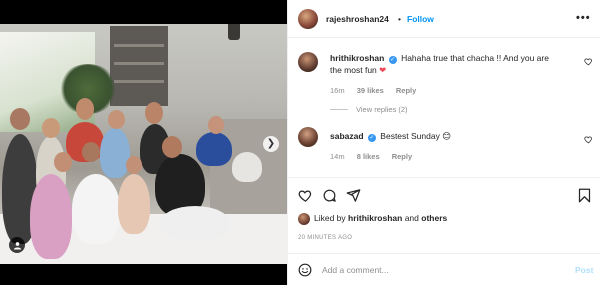 Image resolution: width=600 pixels, height=285 pixels. What do you see at coordinates (383, 70) in the screenshot?
I see `red-heart-emoji: ❤` at bounding box center [383, 70].